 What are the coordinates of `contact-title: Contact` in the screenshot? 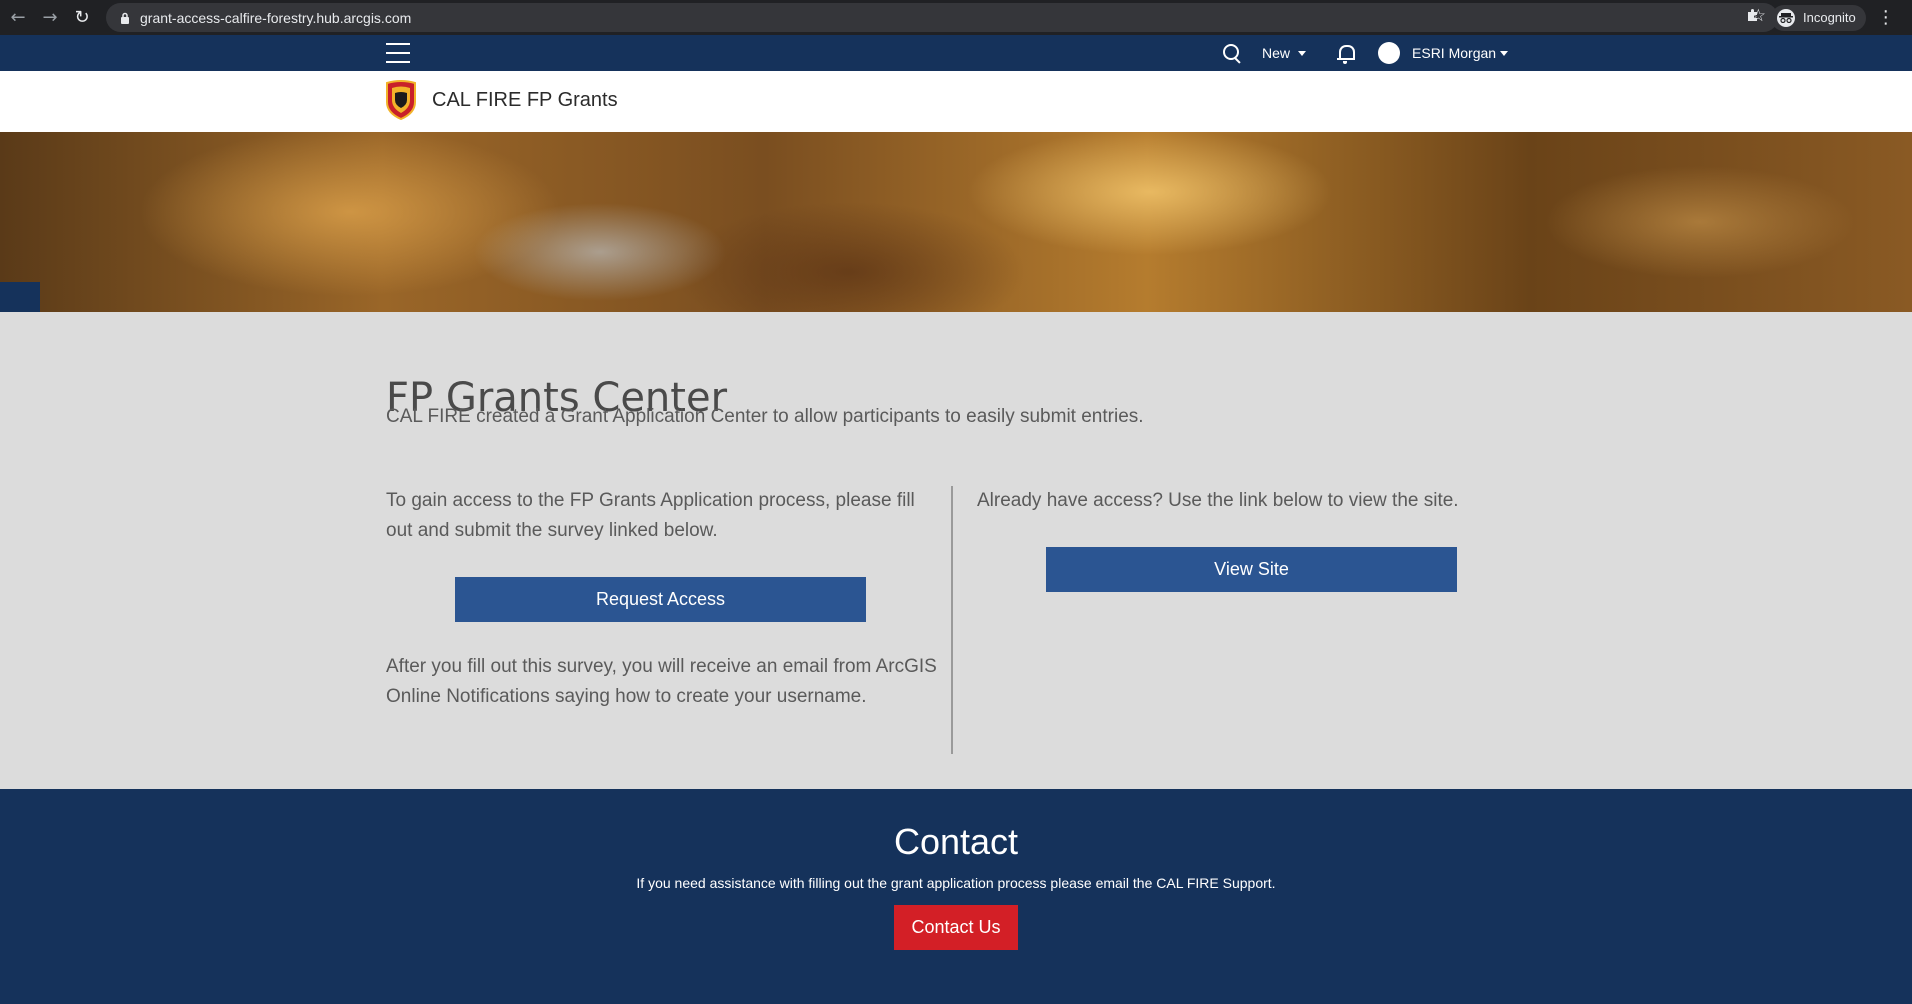 It's located at (956, 841).